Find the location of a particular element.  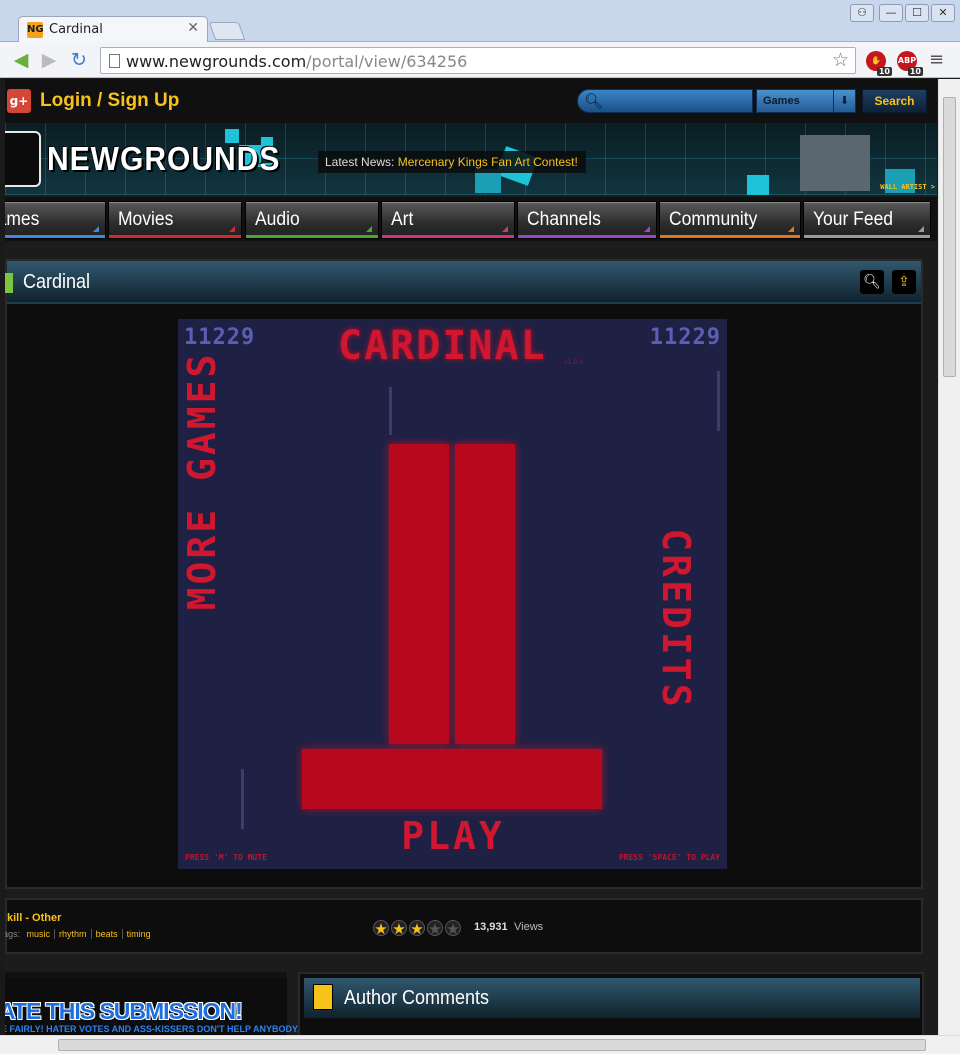

zoom-icon: 🔍︎ is located at coordinates (872, 282).